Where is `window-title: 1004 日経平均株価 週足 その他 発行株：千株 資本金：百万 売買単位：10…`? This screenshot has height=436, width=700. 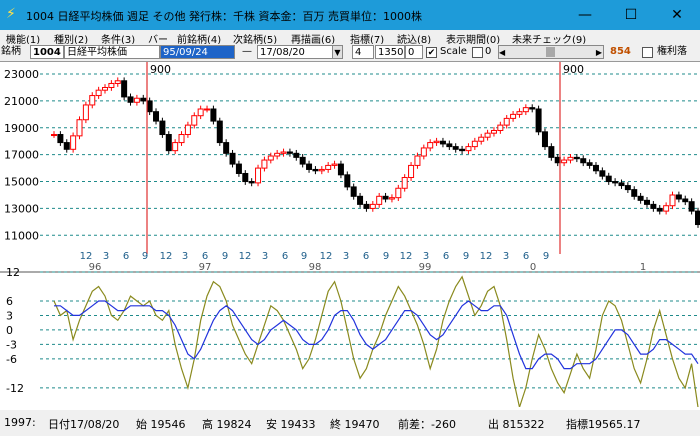 window-title: 1004 日経平均株価 週足 その他 発行株：千株 資本金：百万 売買単位：10… is located at coordinates (224, 16).